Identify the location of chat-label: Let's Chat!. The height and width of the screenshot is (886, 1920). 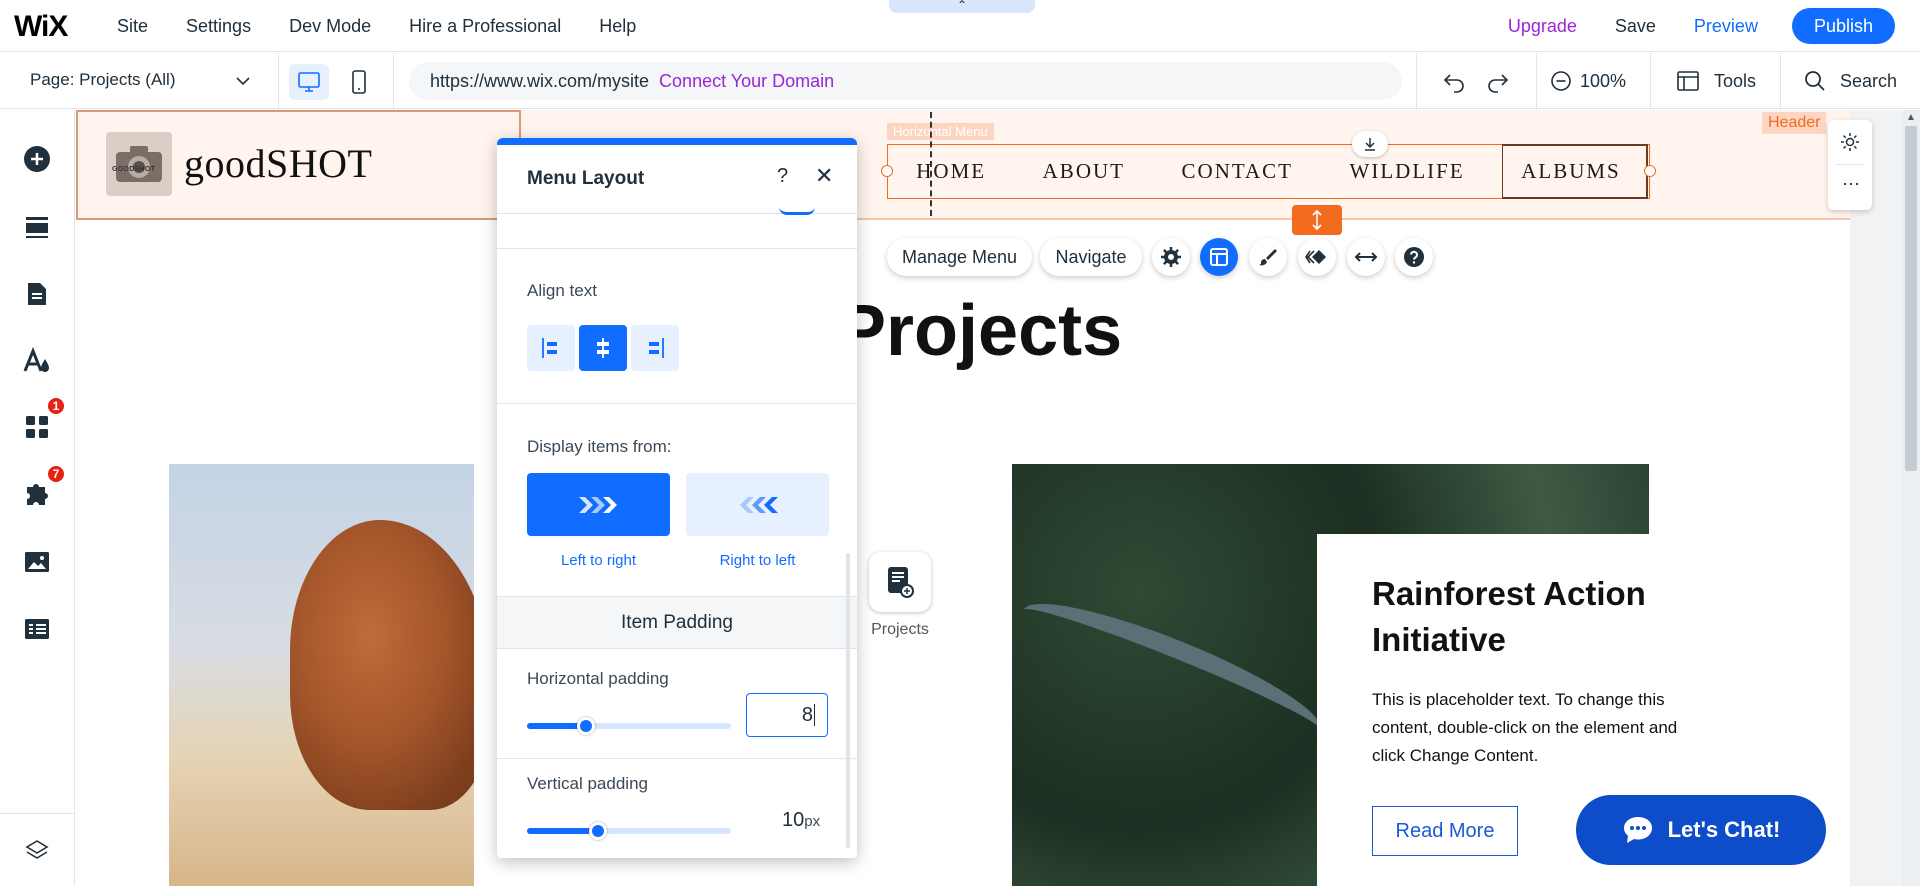
(1724, 829).